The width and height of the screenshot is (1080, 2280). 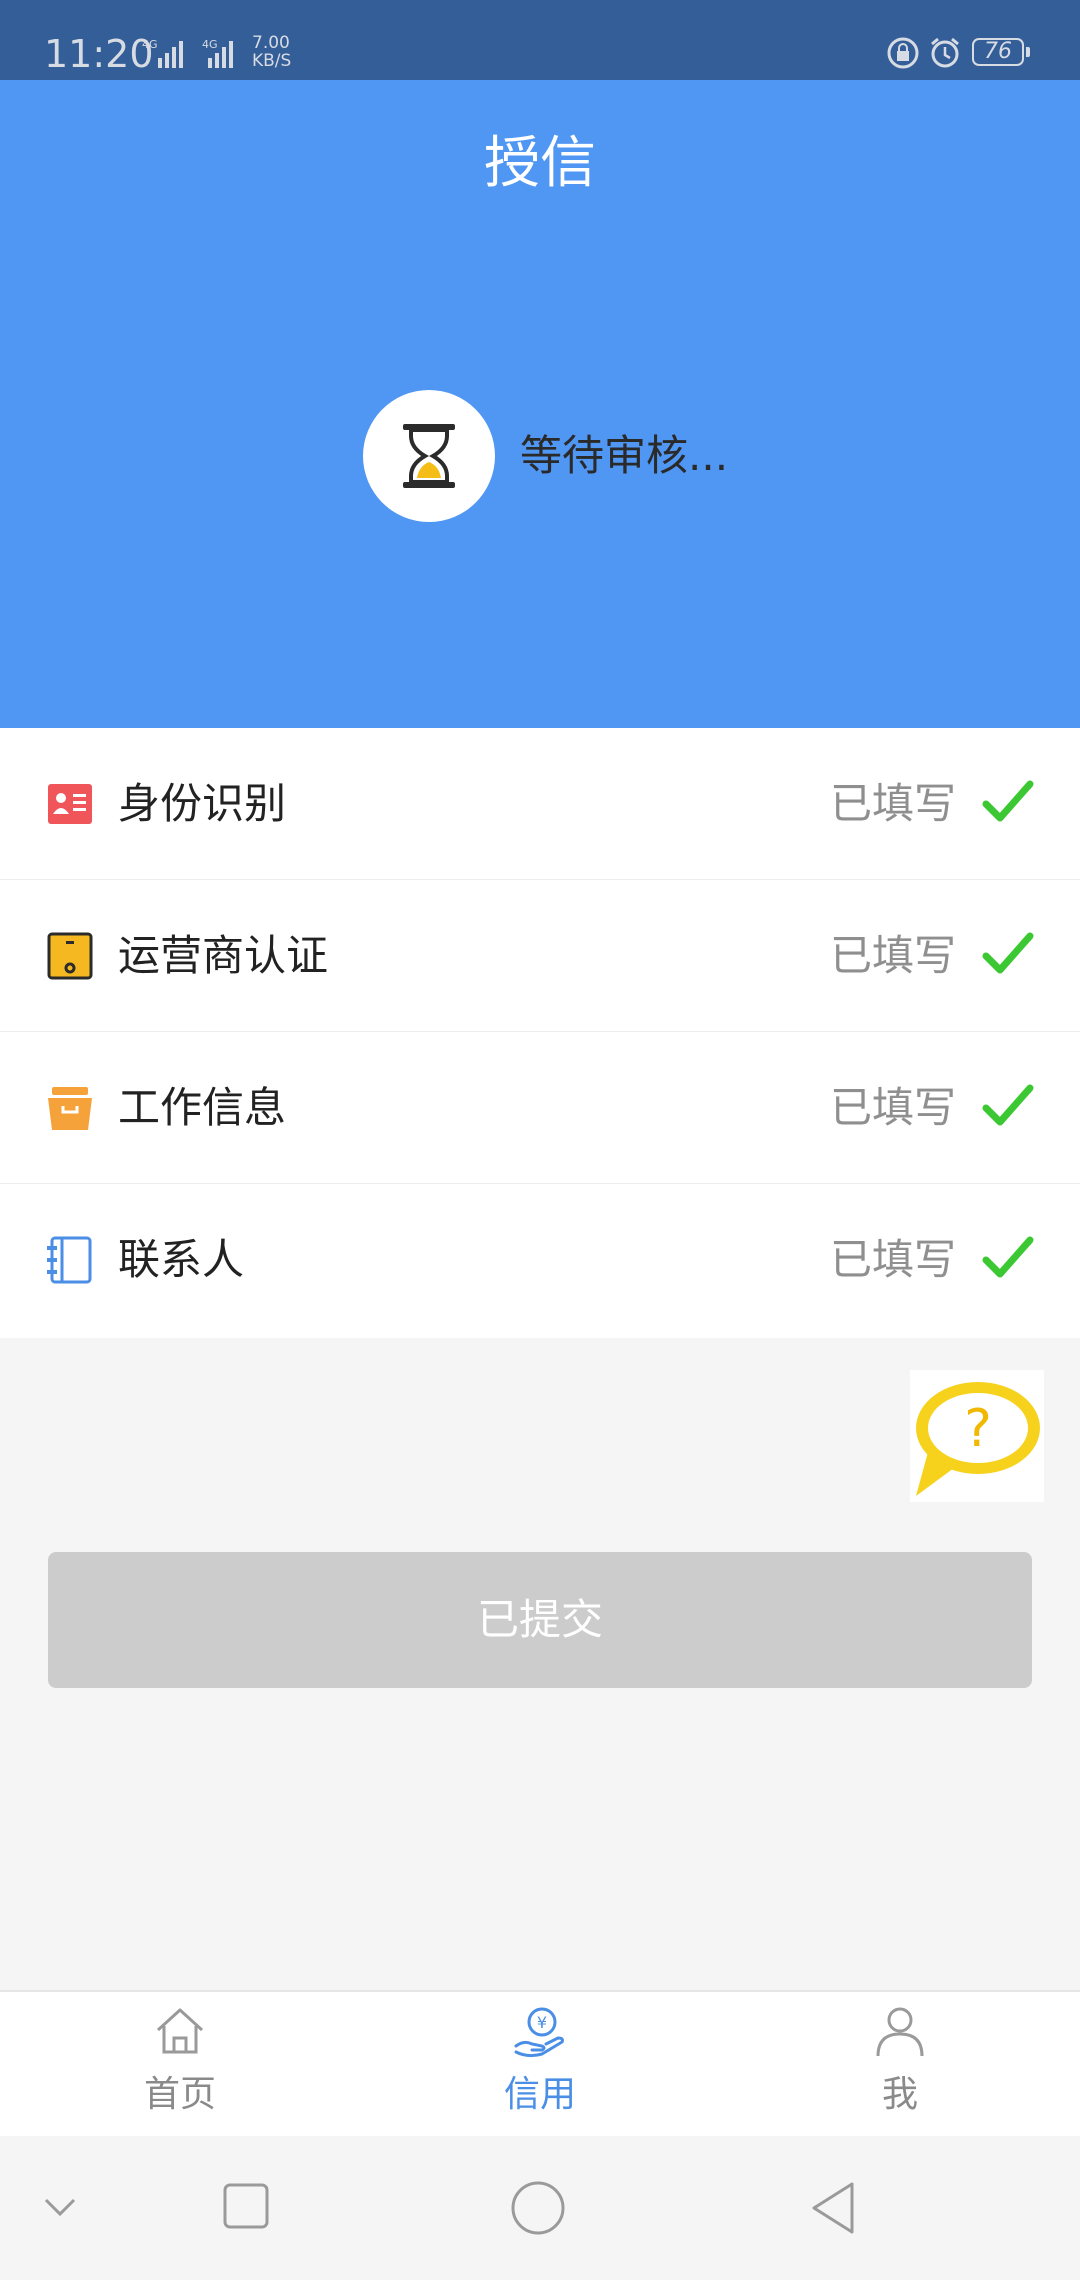 I want to click on phone-icon, so click(x=70, y=956).